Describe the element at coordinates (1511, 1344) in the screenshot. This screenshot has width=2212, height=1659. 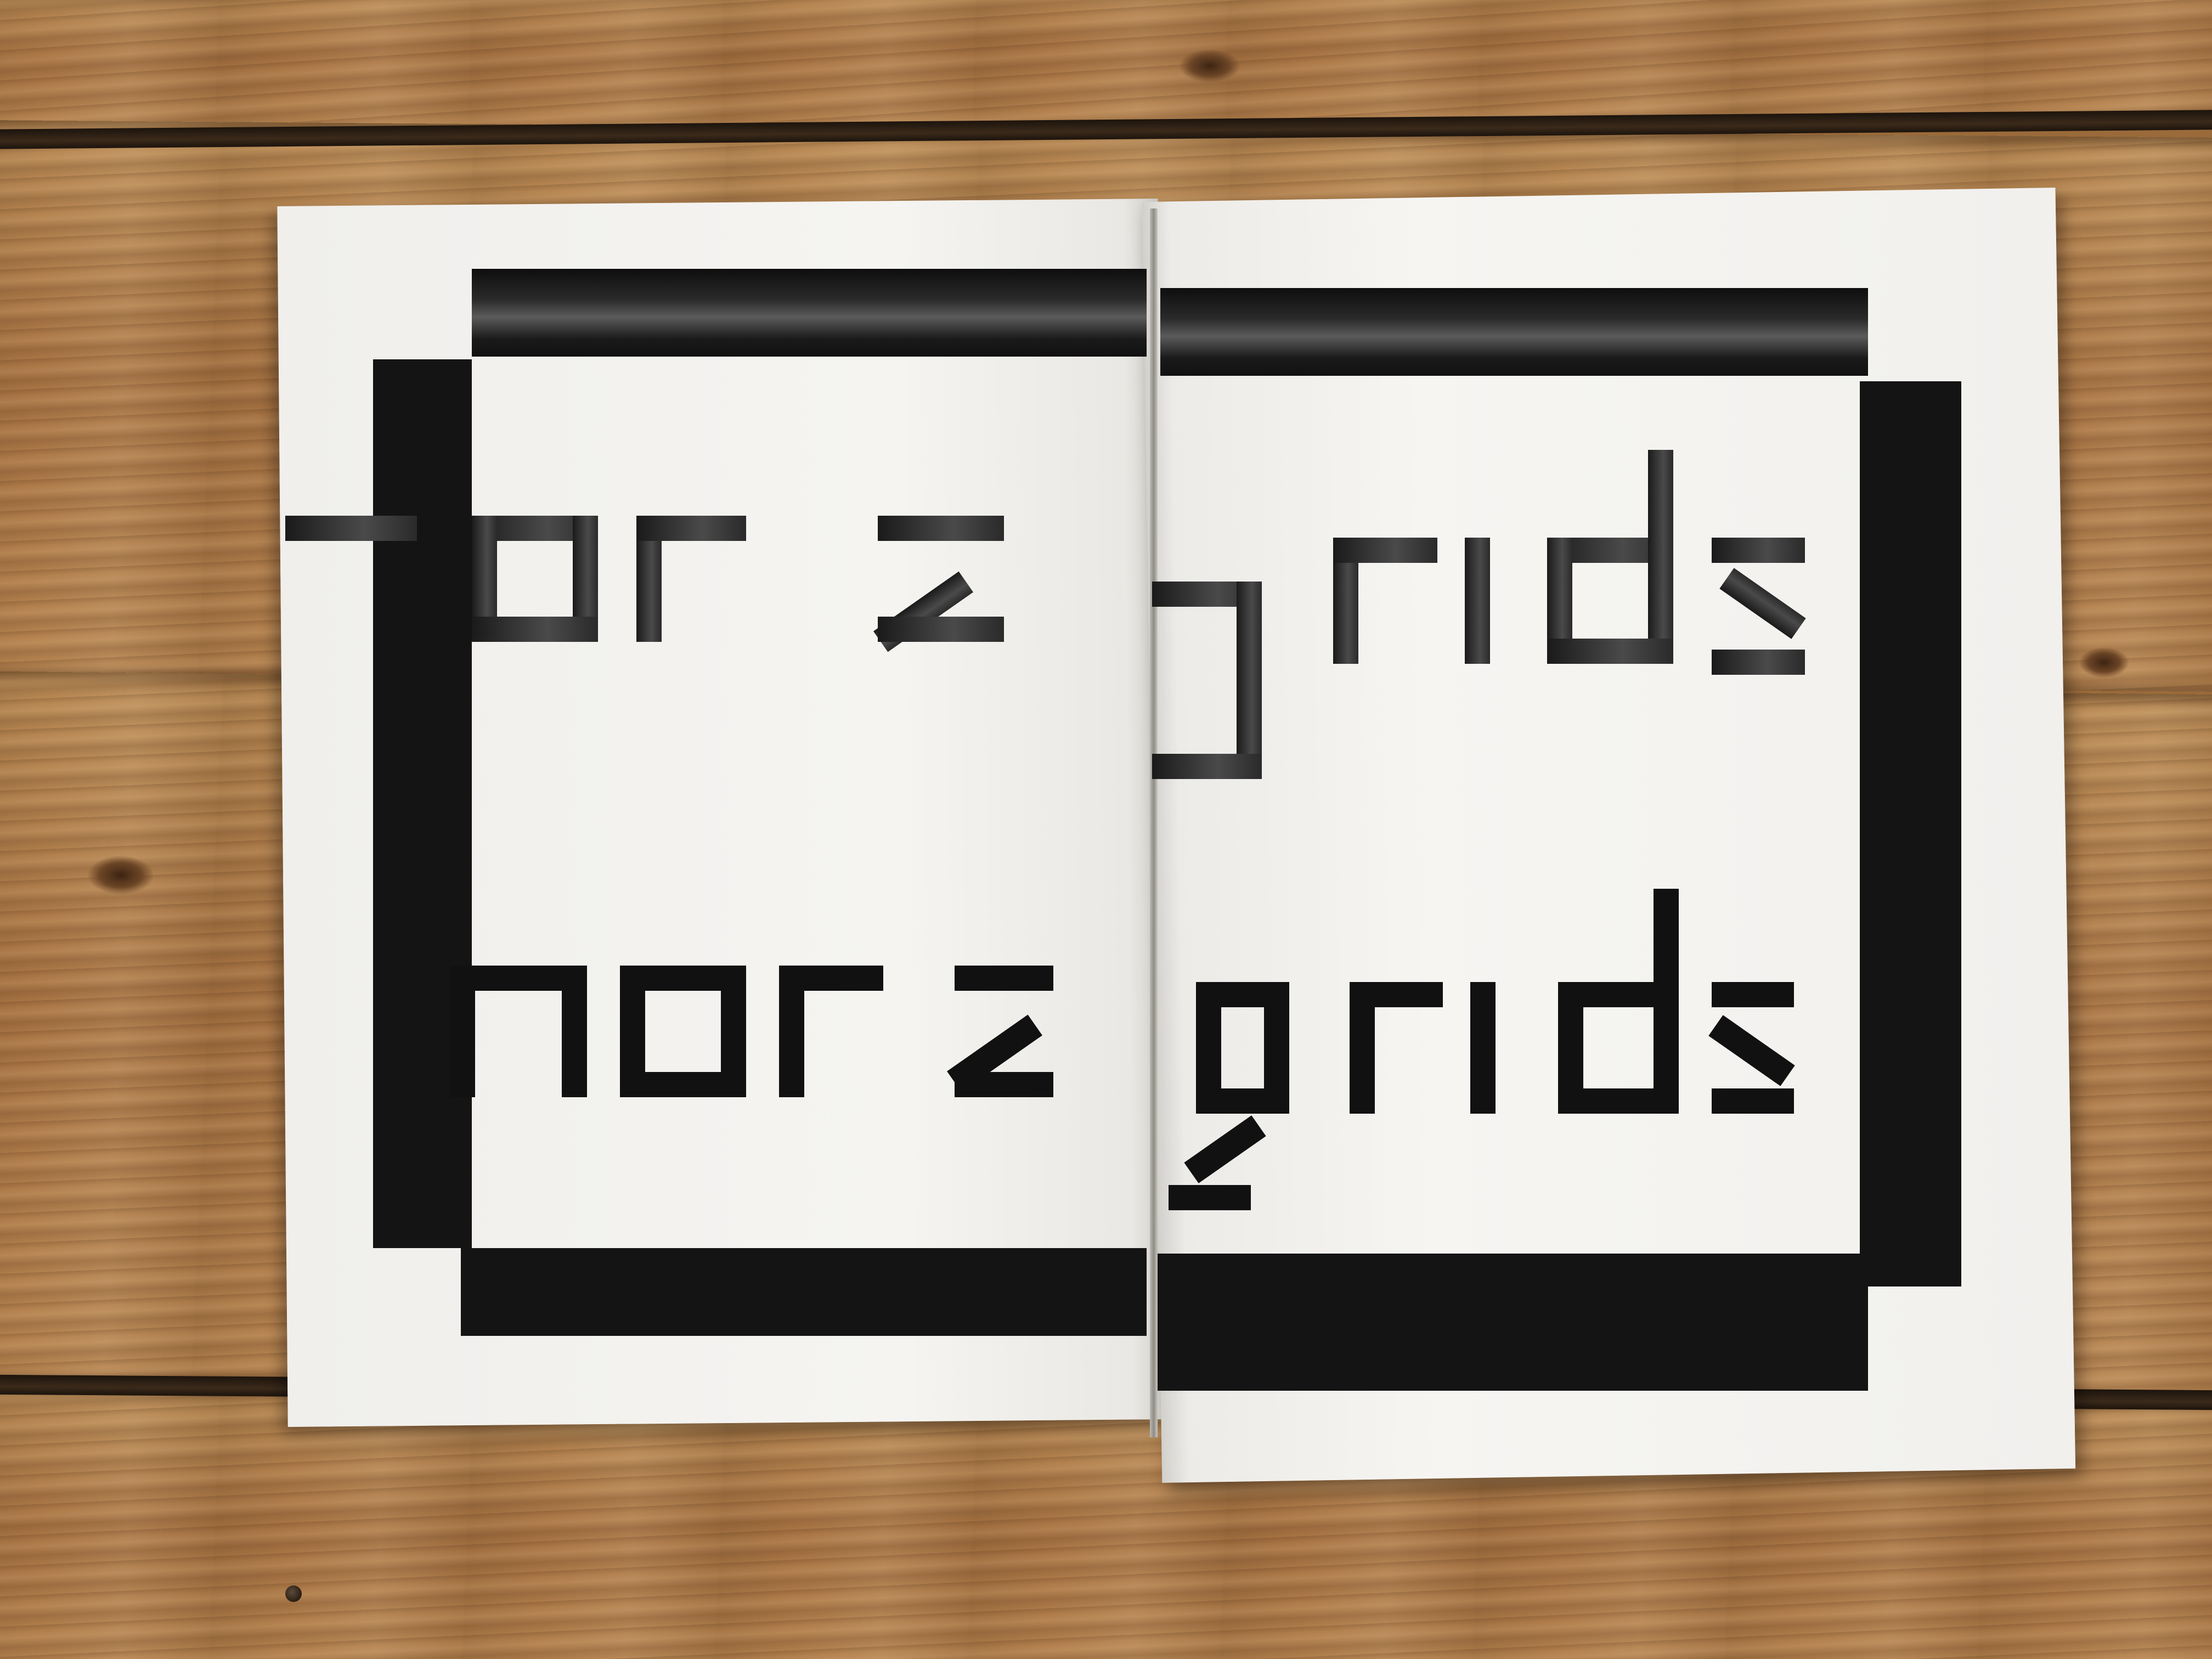
I see `frame-bottom-extension` at that location.